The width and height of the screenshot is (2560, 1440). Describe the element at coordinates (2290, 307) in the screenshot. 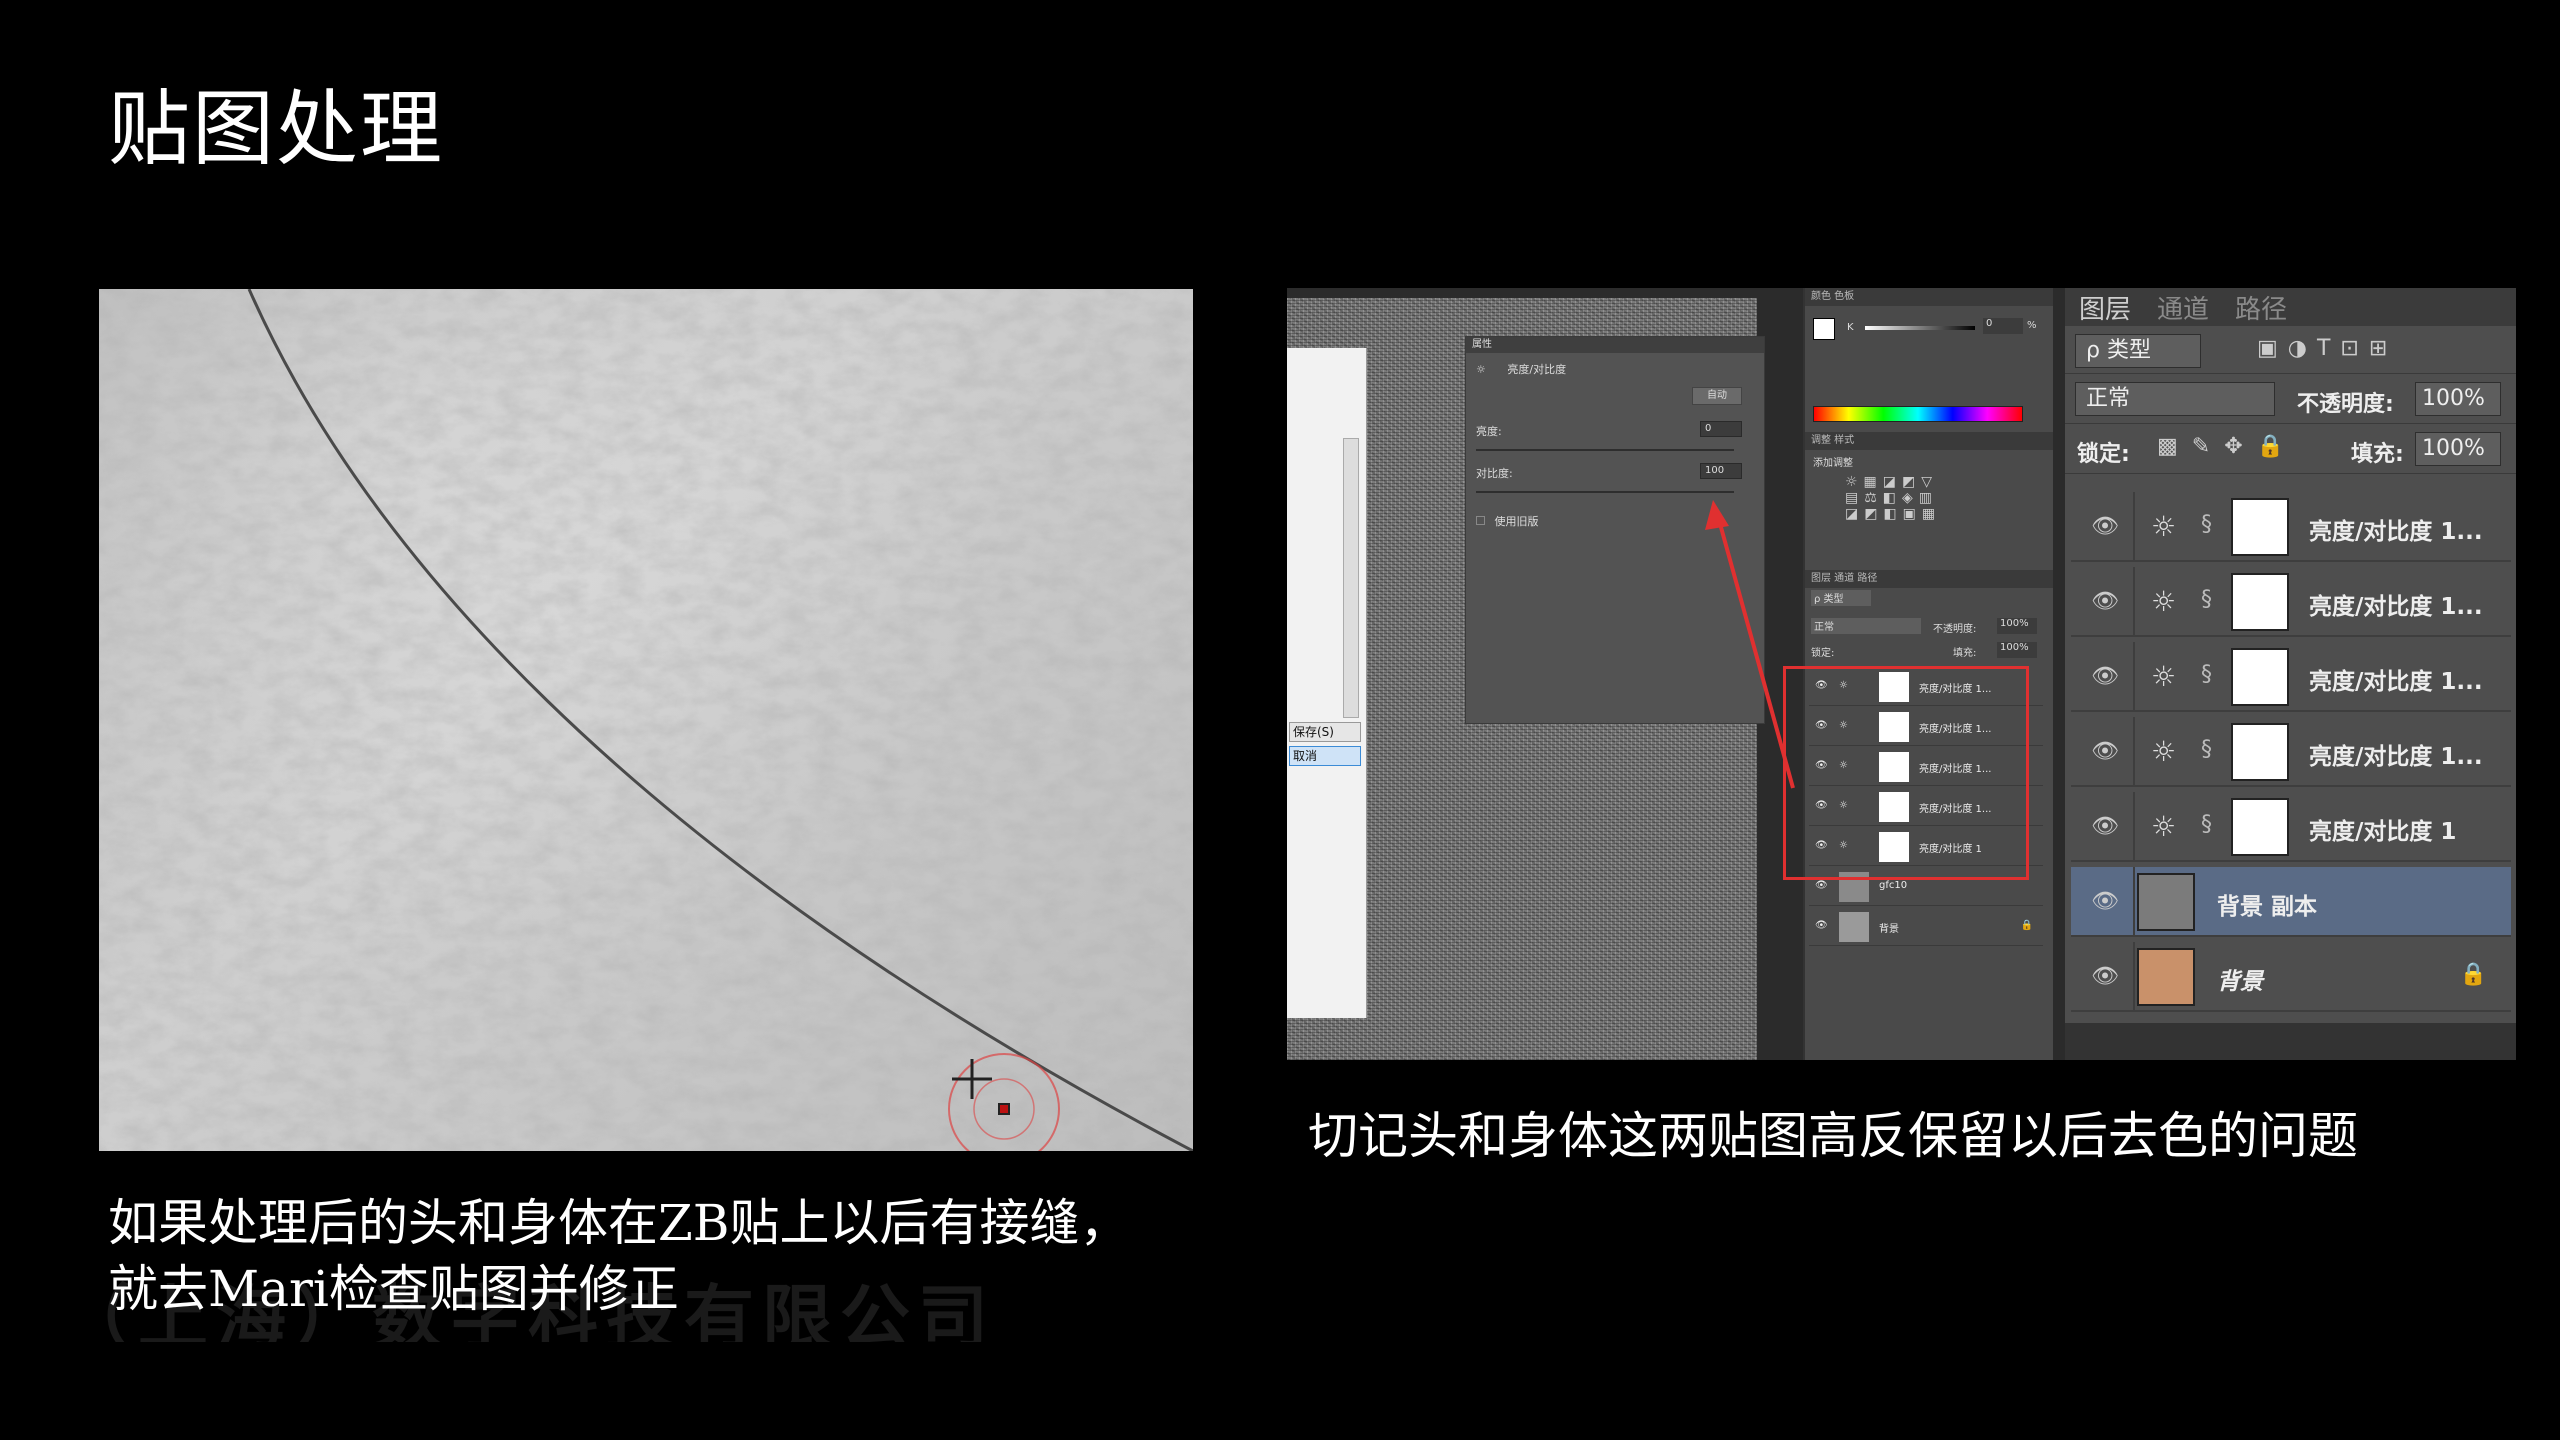

I see `layers-panel-tabs: 图层 通道 路径` at that location.